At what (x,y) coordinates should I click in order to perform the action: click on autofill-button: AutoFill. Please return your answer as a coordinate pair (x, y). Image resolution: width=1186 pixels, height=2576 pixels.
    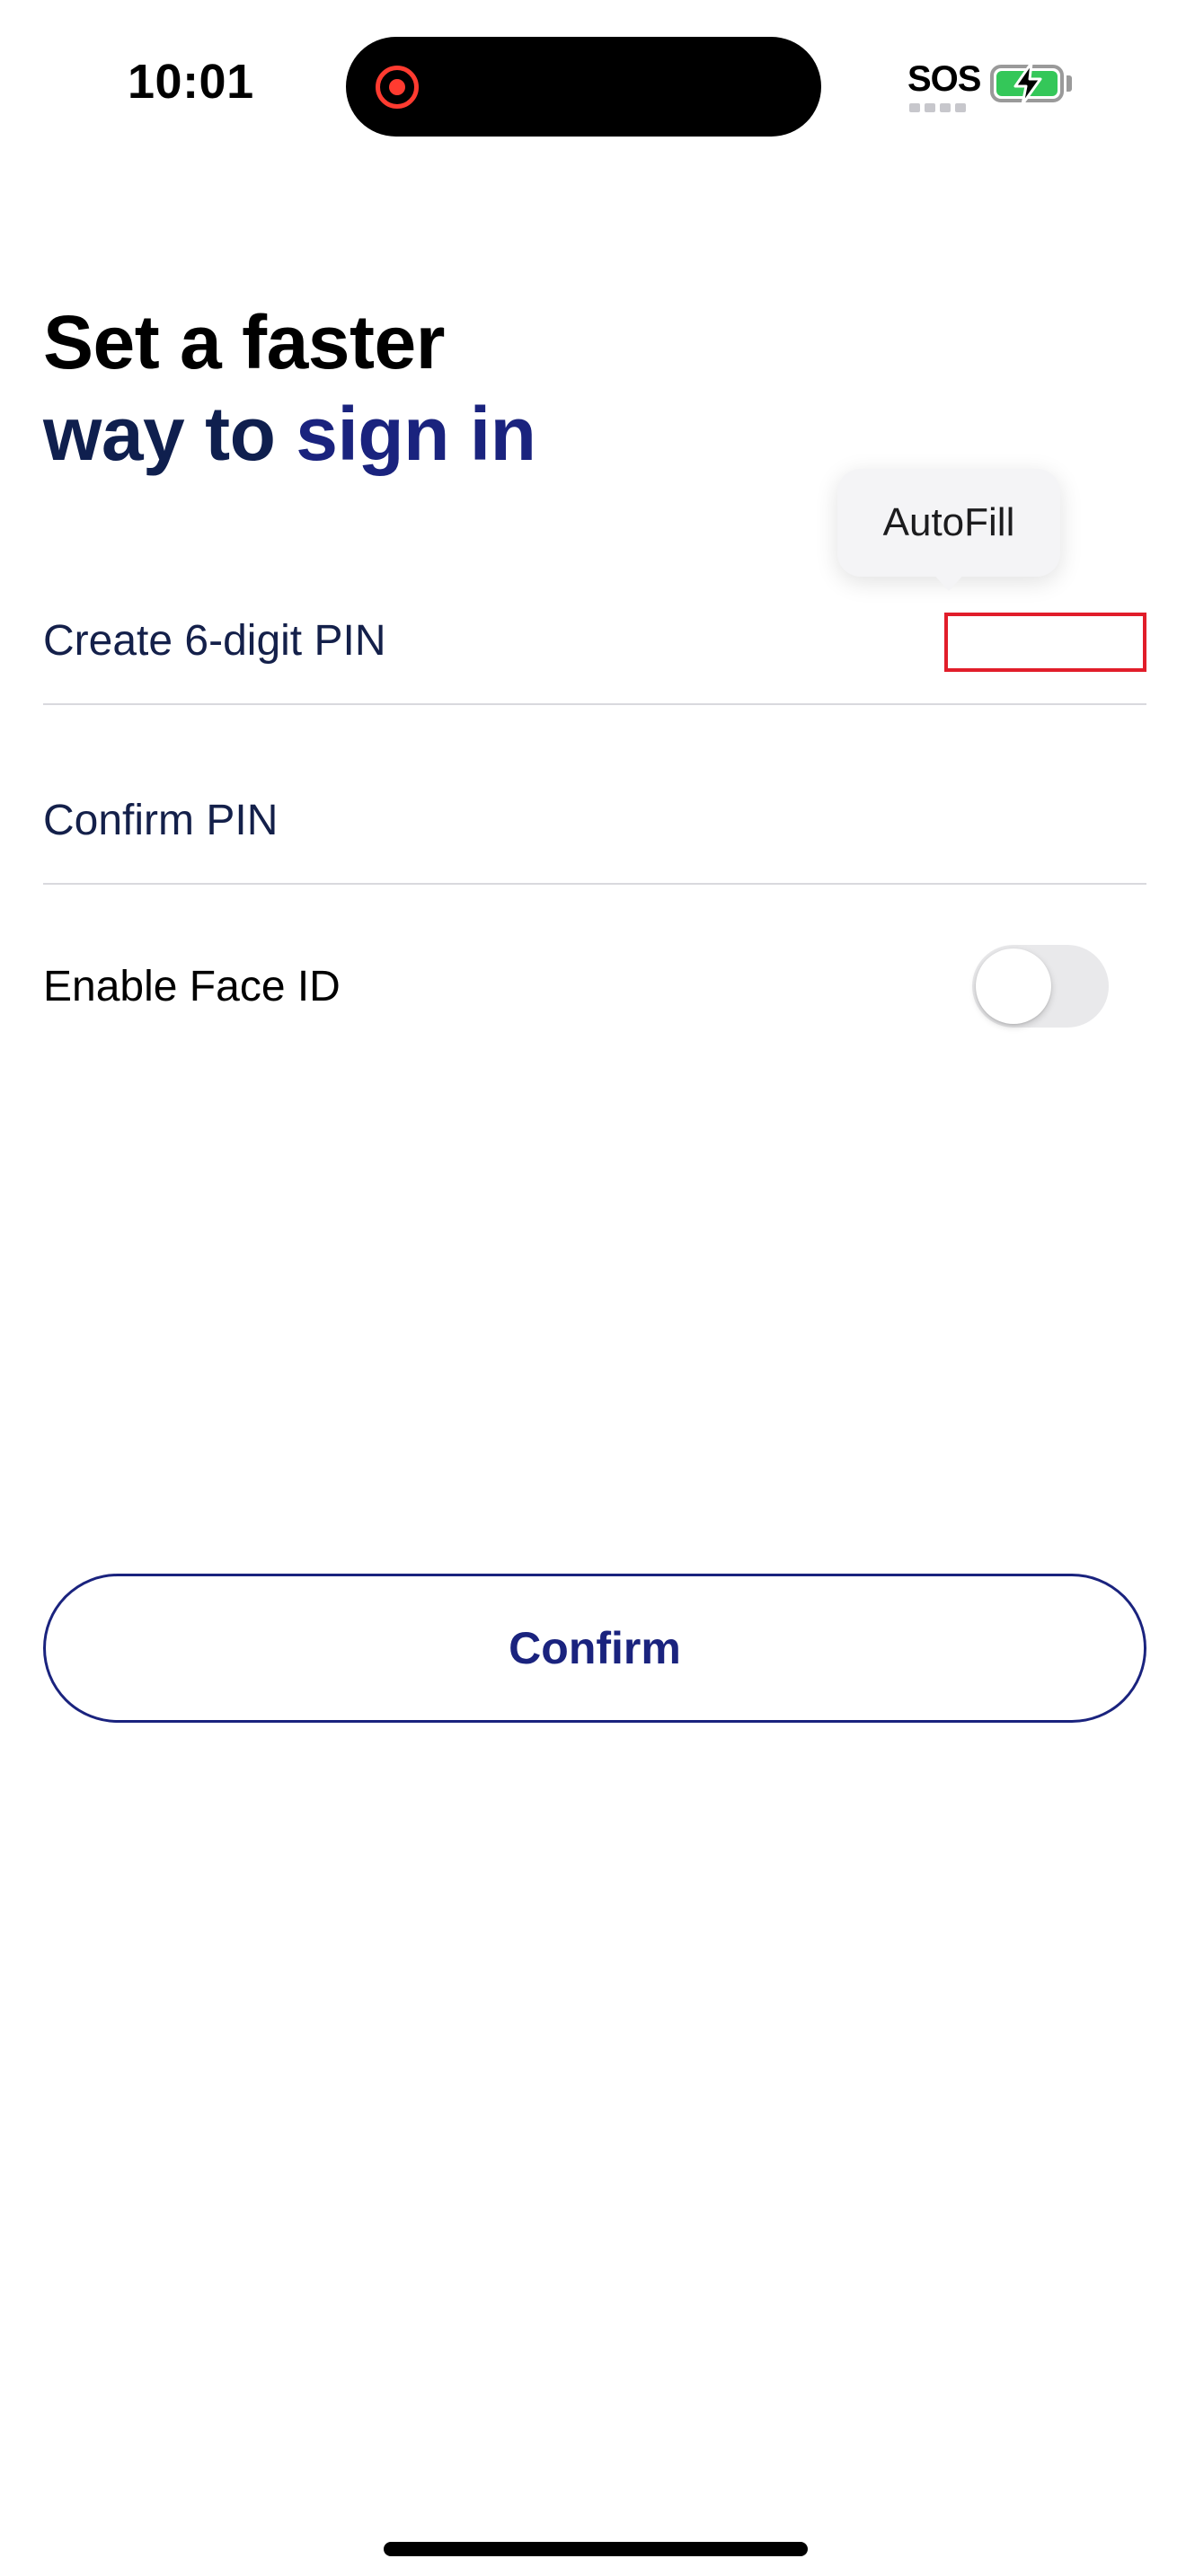
    Looking at the image, I should click on (948, 523).